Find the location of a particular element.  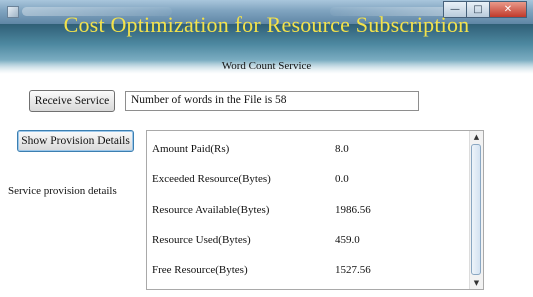

result-text-field: Number of words in the File is 58 is located at coordinates (272, 101).